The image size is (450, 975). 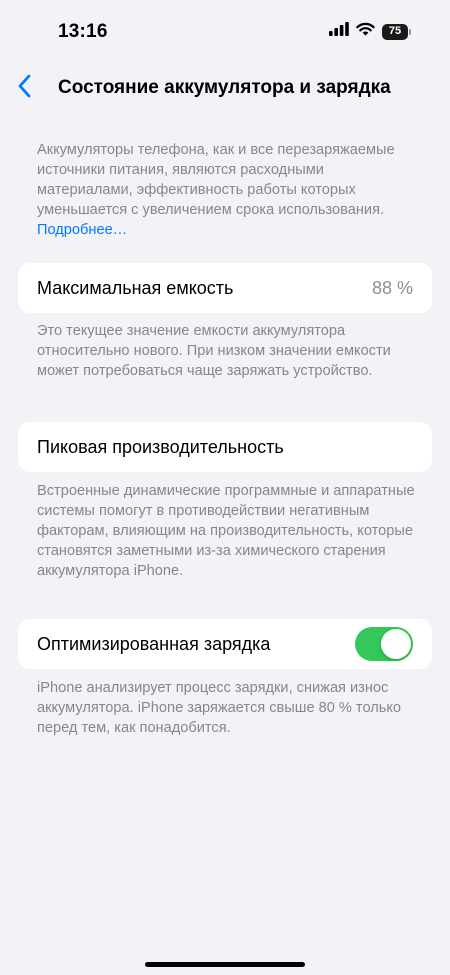 What do you see at coordinates (392, 287) in the screenshot?
I see `max-capacity-value: 88 %` at bounding box center [392, 287].